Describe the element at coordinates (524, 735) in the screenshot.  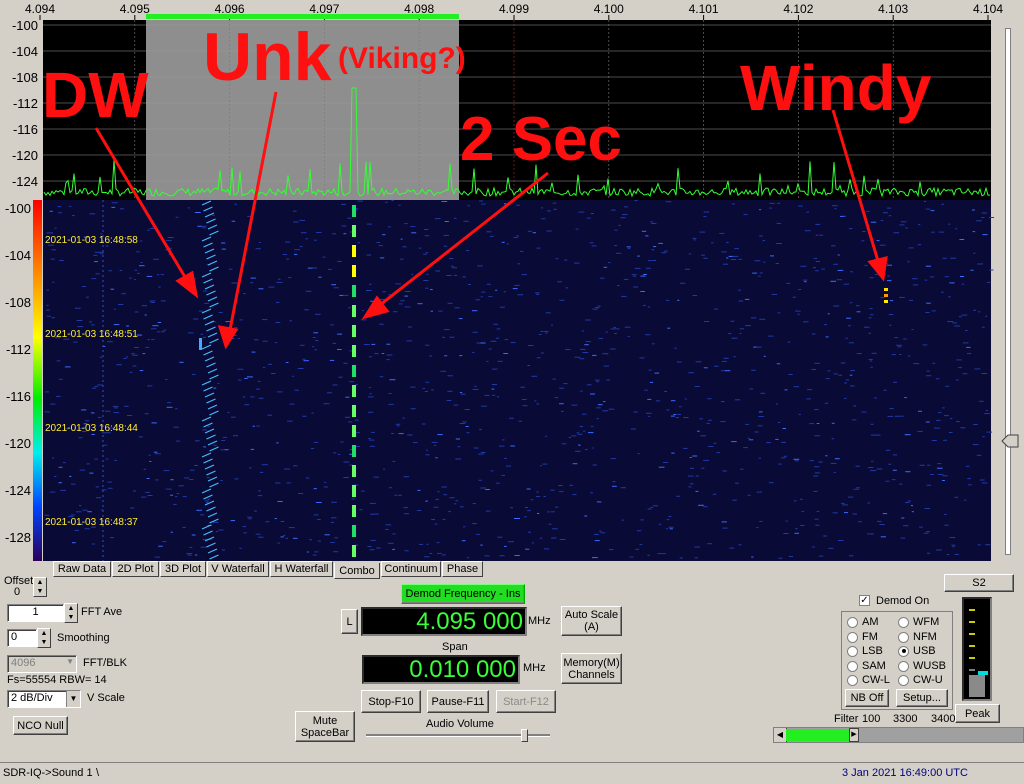
I see `audio-volume-thumb` at that location.